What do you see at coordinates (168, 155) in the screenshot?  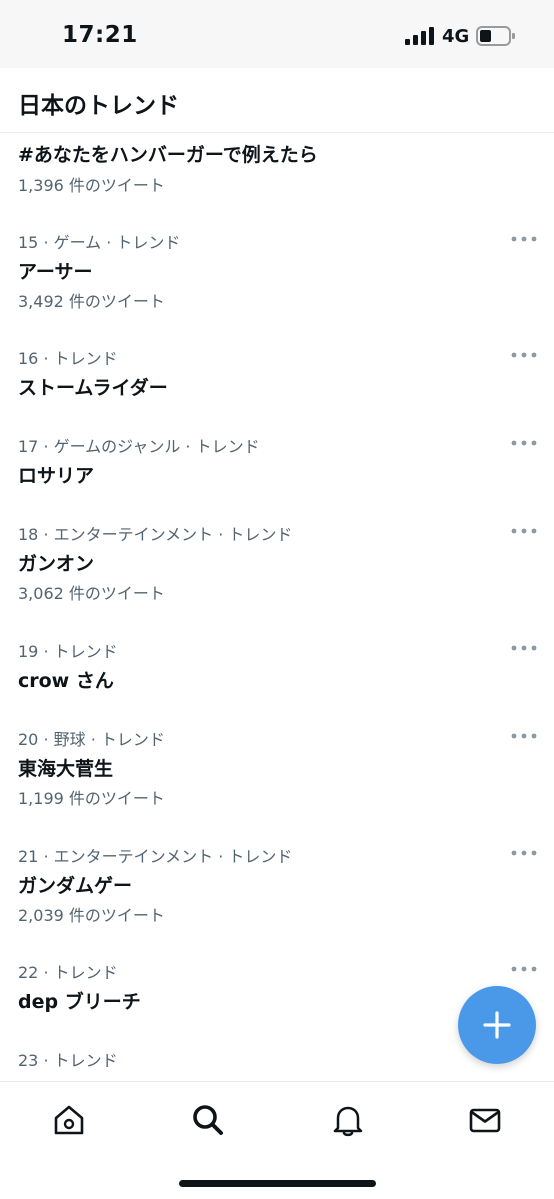 I see `trend-name: #あなたをハンバーガーで例えたら` at bounding box center [168, 155].